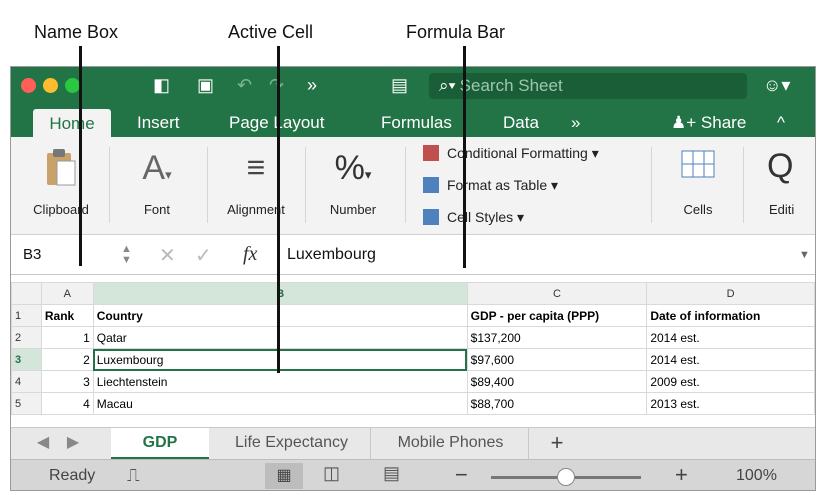 The image size is (822, 495). Describe the element at coordinates (588, 86) in the screenshot. I see `search-sheet-input: ⌕▾ Search Sheet` at that location.